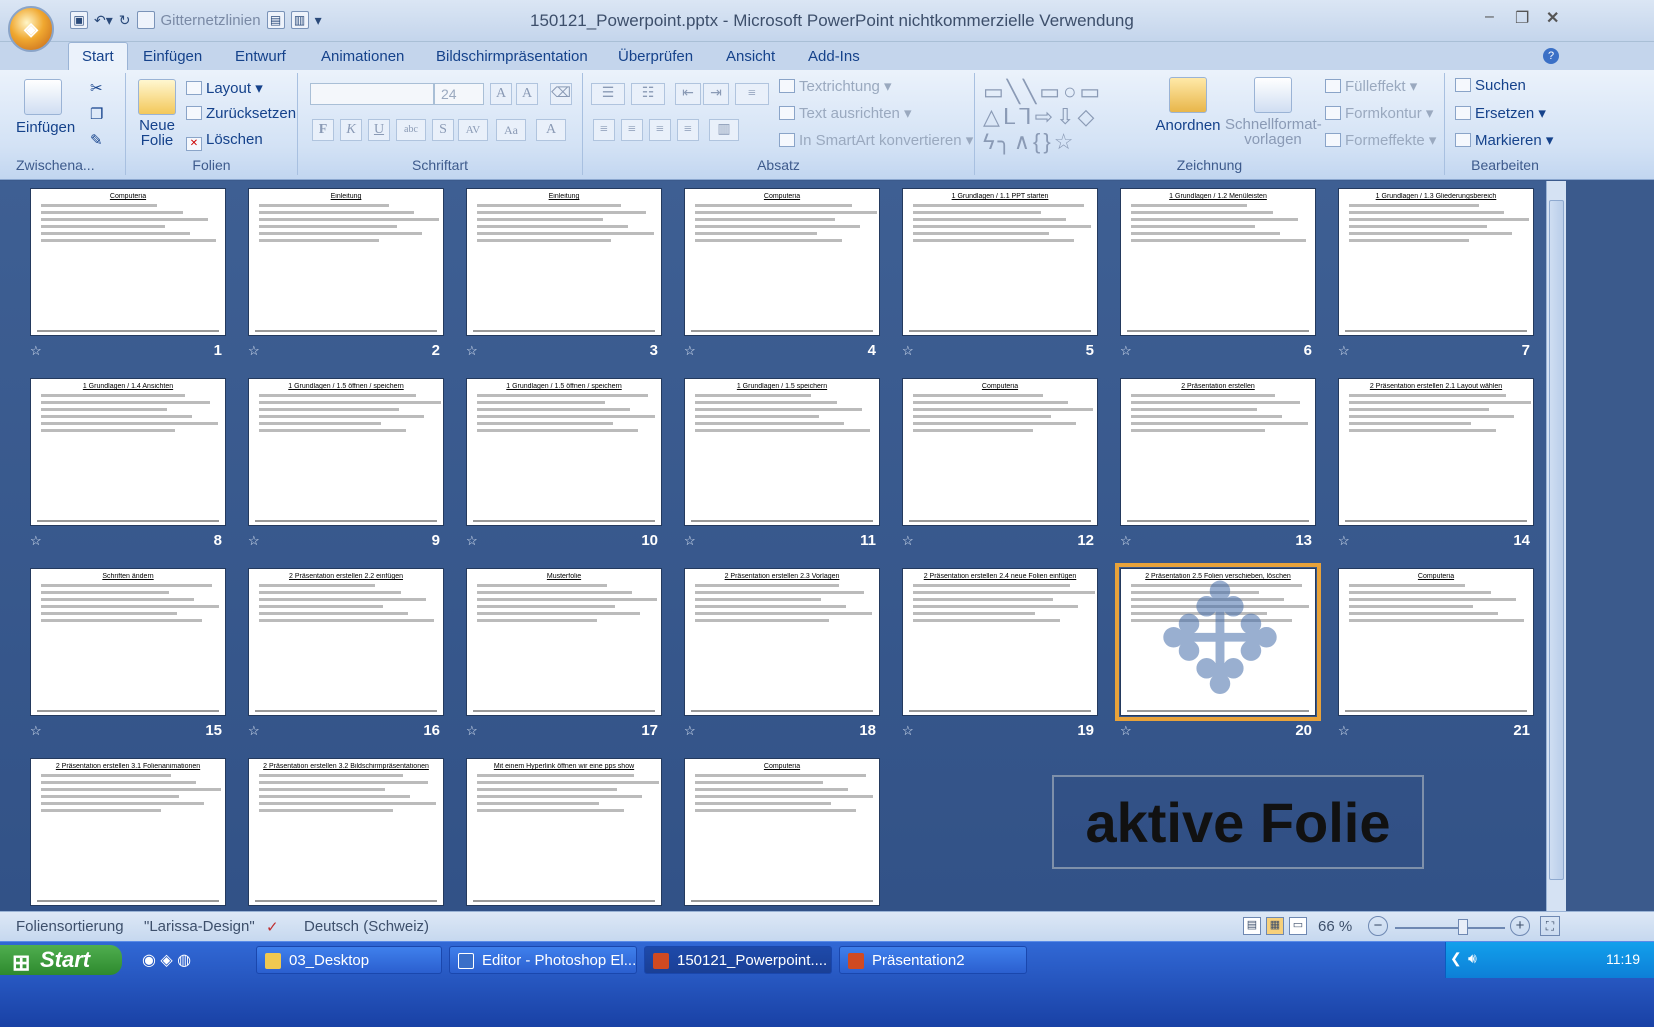 This screenshot has width=1654, height=1027. Describe the element at coordinates (561, 94) in the screenshot. I see `clear-format-icon: ⌫` at that location.